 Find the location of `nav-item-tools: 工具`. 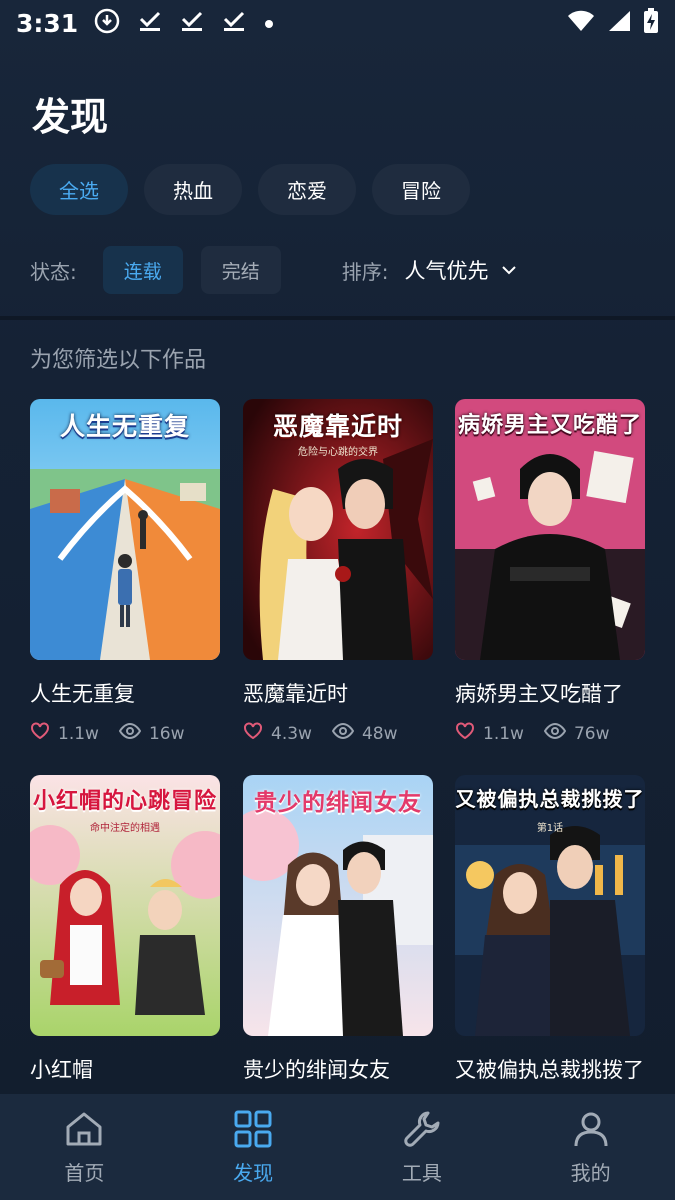

nav-item-tools: 工具 is located at coordinates (422, 1147).